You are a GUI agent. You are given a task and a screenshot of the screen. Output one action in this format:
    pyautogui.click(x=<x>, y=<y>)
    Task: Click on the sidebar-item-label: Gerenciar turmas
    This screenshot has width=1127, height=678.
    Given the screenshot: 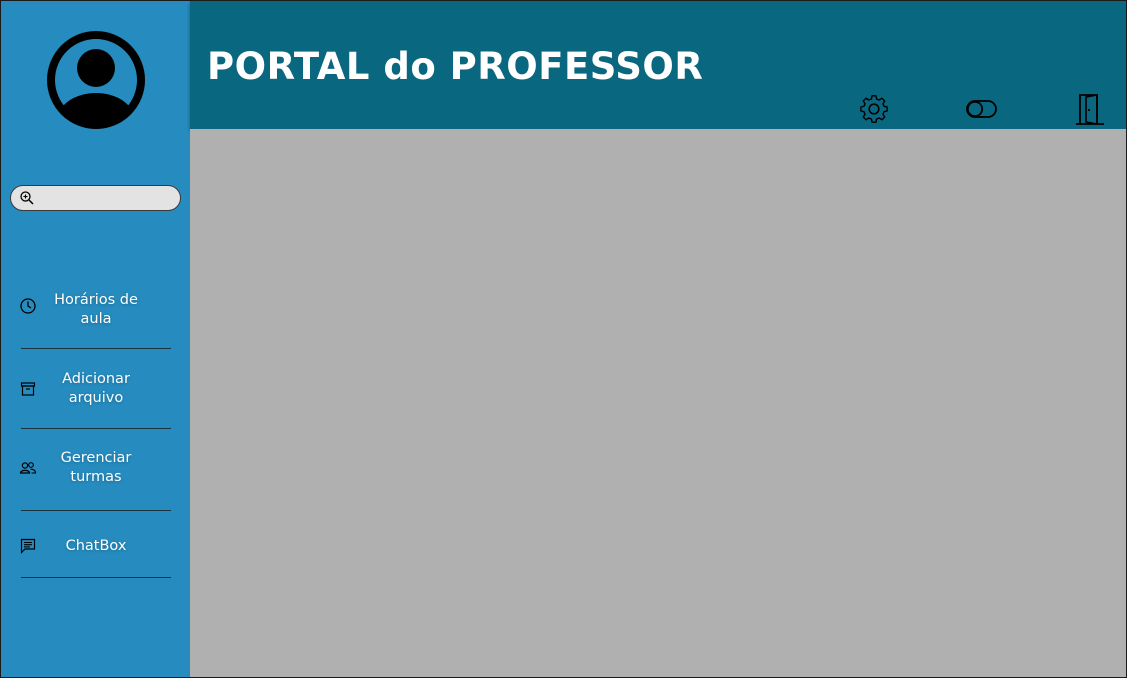 What is the action you would take?
    pyautogui.click(x=96, y=467)
    